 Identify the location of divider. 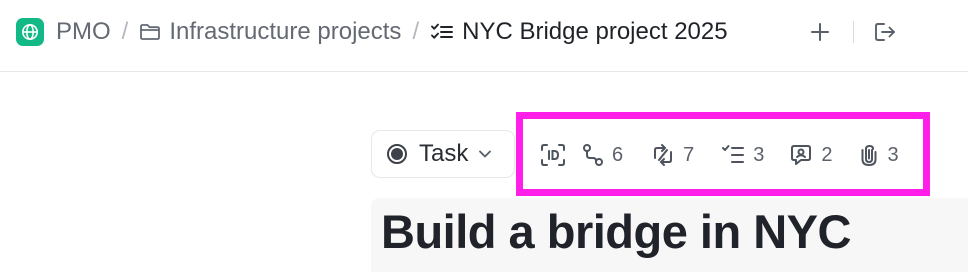
(853, 32).